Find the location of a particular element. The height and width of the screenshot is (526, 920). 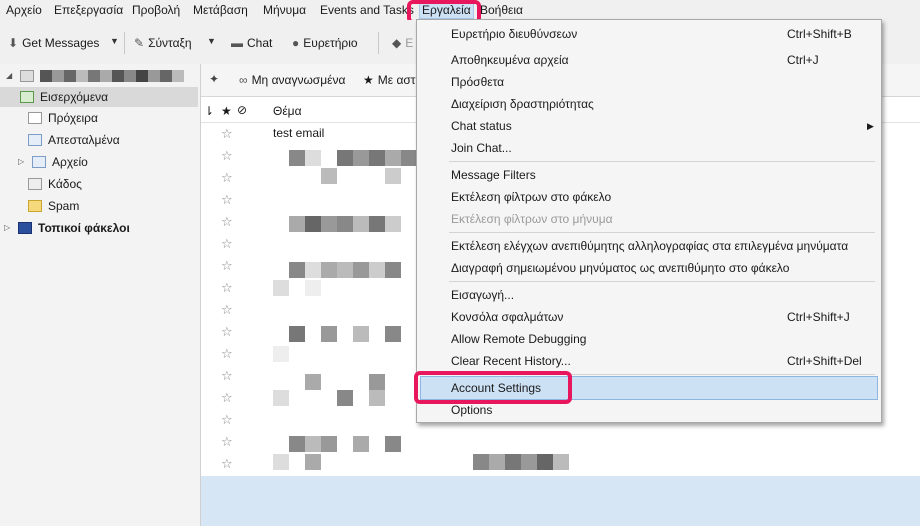

filter-starred-button: ★ Με αστ is located at coordinates (389, 80).